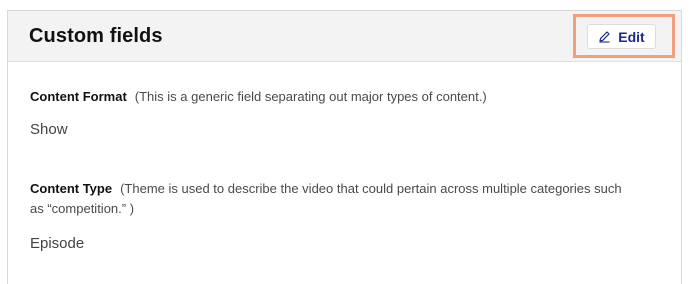 This screenshot has height=284, width=690. Describe the element at coordinates (78, 96) in the screenshot. I see `field-name: Content Format` at that location.